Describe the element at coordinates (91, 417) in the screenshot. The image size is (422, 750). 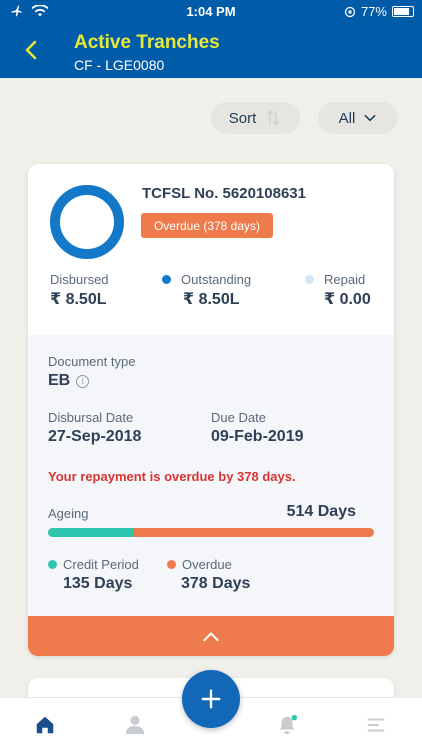
I see `disbursal-date-label: Disbursal Date` at that location.